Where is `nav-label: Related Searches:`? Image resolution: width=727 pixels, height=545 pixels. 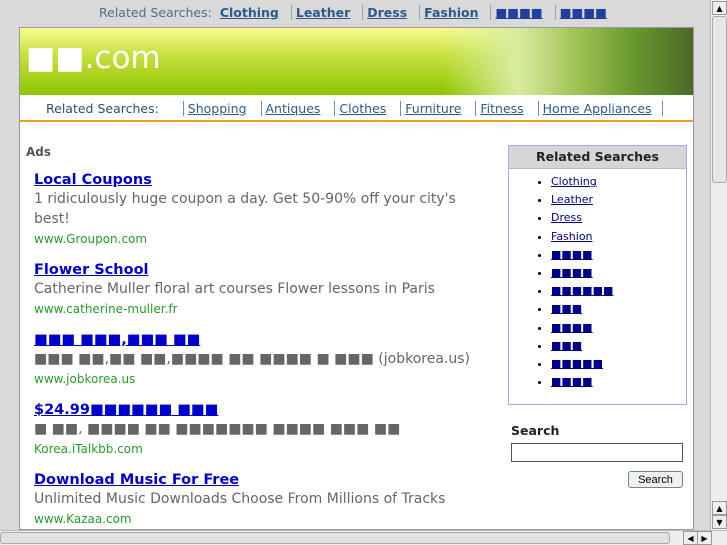 nav-label: Related Searches: is located at coordinates (102, 108).